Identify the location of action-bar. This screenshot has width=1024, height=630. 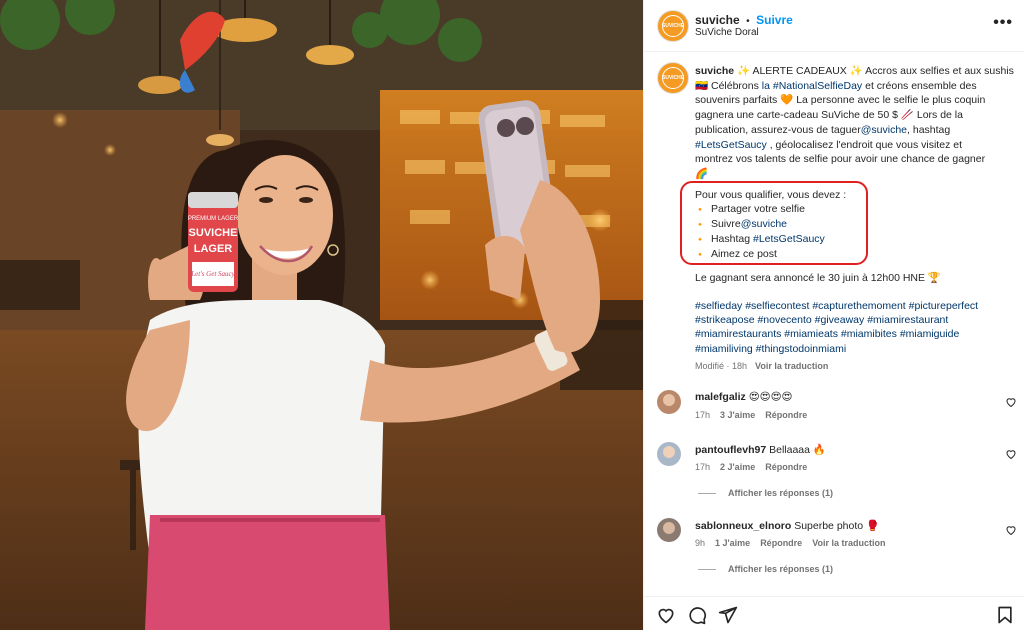
(834, 613).